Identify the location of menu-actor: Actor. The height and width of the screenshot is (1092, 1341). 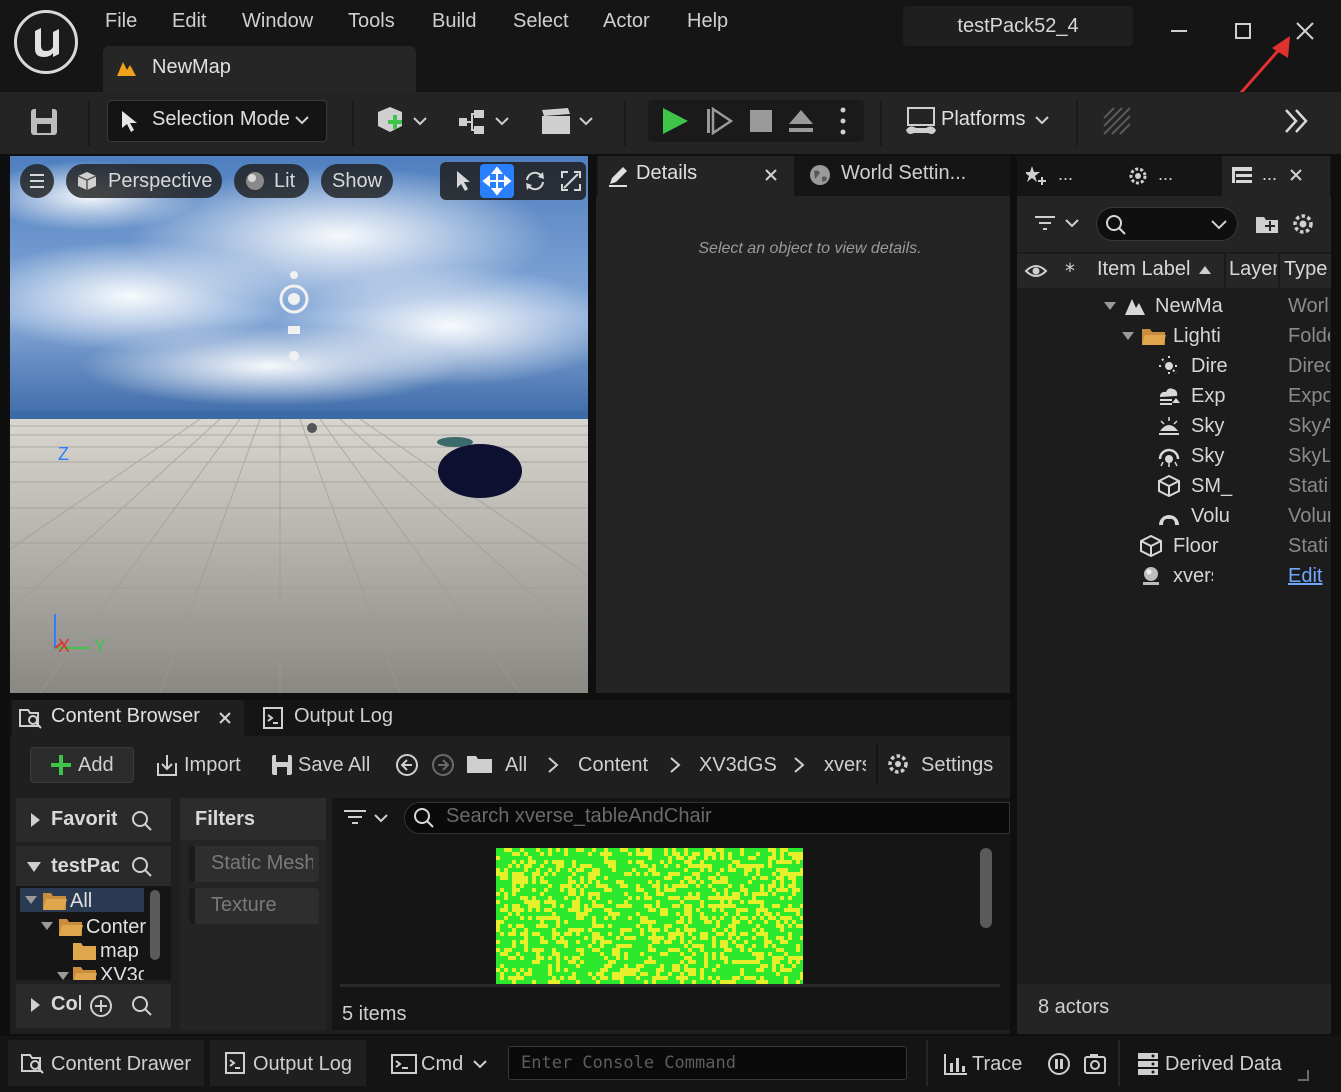
(626, 23).